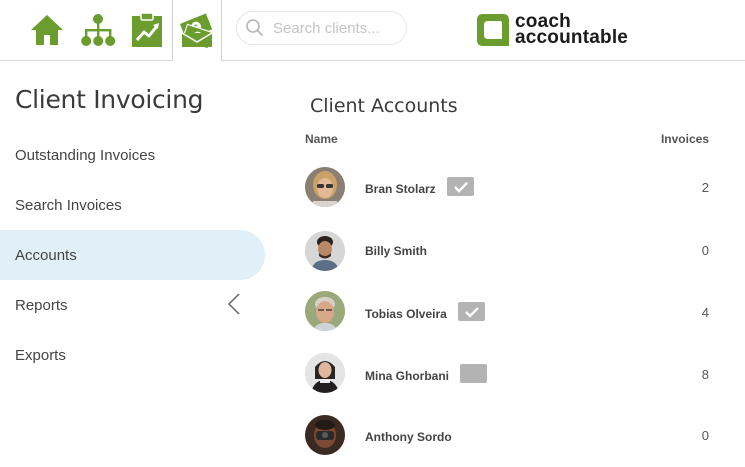 Image resolution: width=745 pixels, height=467 pixels. What do you see at coordinates (132, 355) in the screenshot?
I see `sidebar-item-exports: Exports` at bounding box center [132, 355].